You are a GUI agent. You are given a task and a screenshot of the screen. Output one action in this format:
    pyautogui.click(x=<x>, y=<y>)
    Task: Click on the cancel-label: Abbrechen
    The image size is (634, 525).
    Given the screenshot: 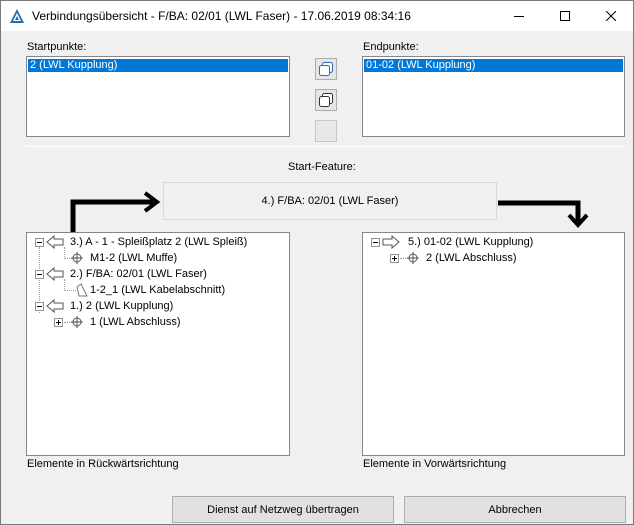 What is the action you would take?
    pyautogui.click(x=515, y=509)
    